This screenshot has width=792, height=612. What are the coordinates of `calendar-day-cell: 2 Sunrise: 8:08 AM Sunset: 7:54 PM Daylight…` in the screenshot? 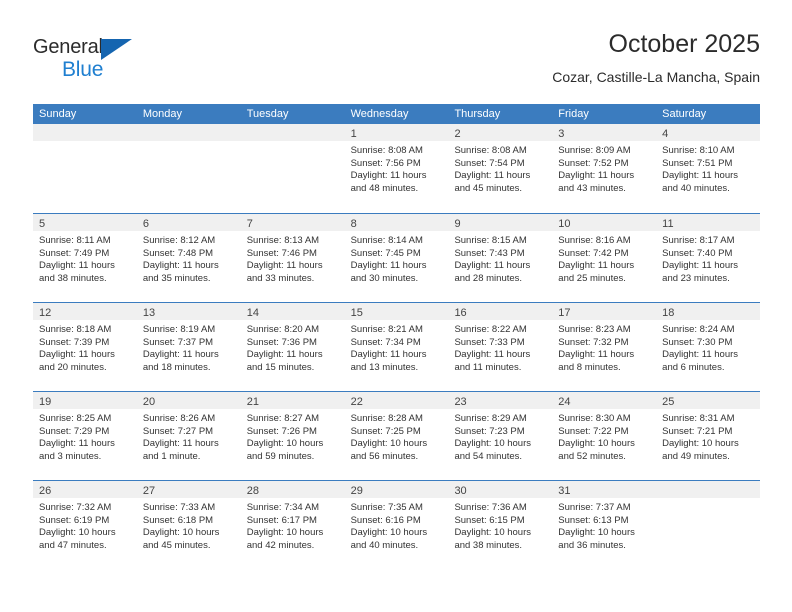 It's located at (500, 168).